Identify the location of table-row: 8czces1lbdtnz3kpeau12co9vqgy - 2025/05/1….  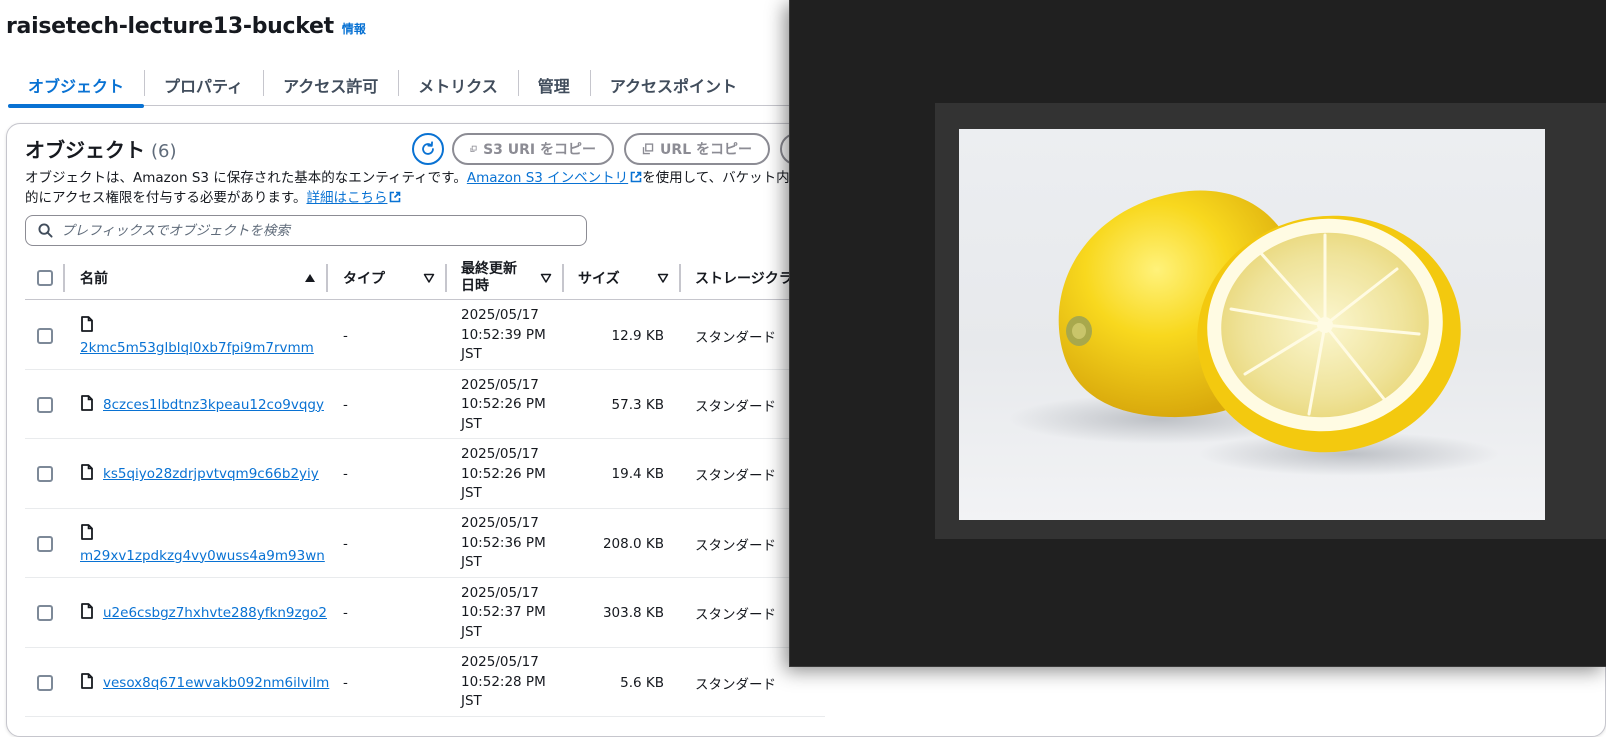
(425, 405).